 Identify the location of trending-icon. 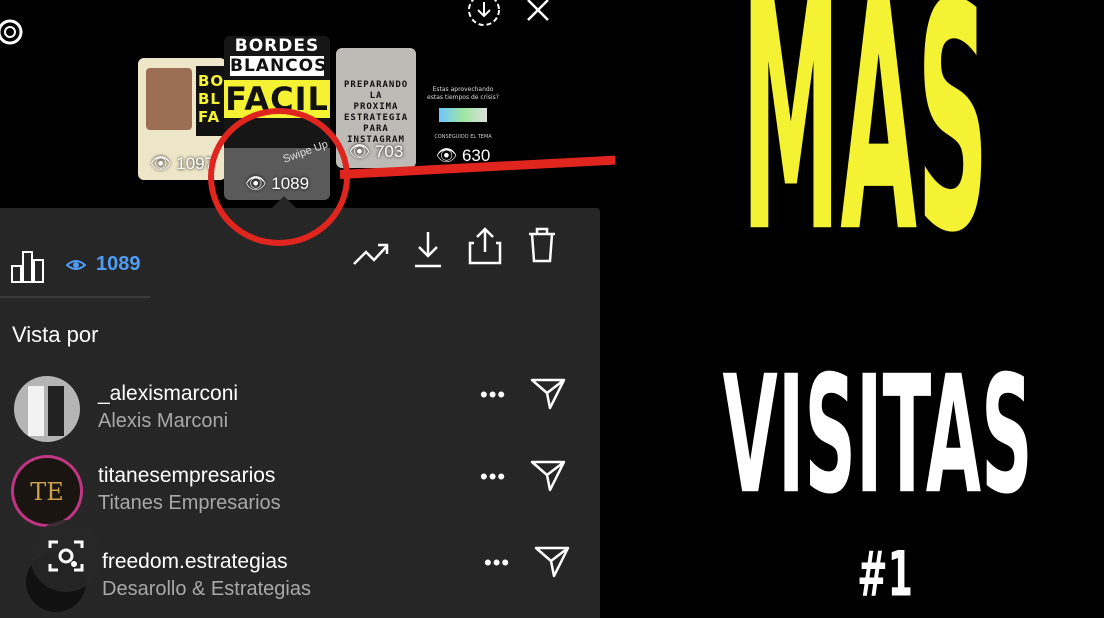
(371, 254).